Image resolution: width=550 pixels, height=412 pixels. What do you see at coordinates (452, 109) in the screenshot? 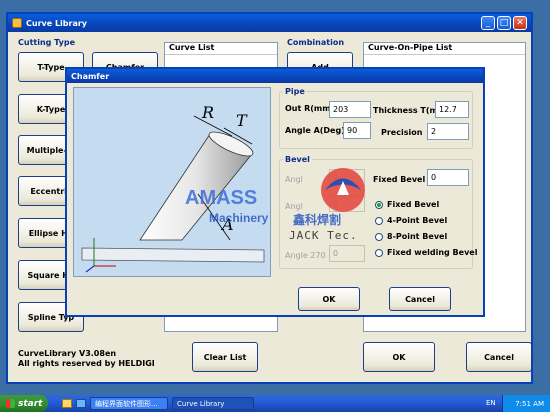
I see `thickness-input: 12.7` at bounding box center [452, 109].